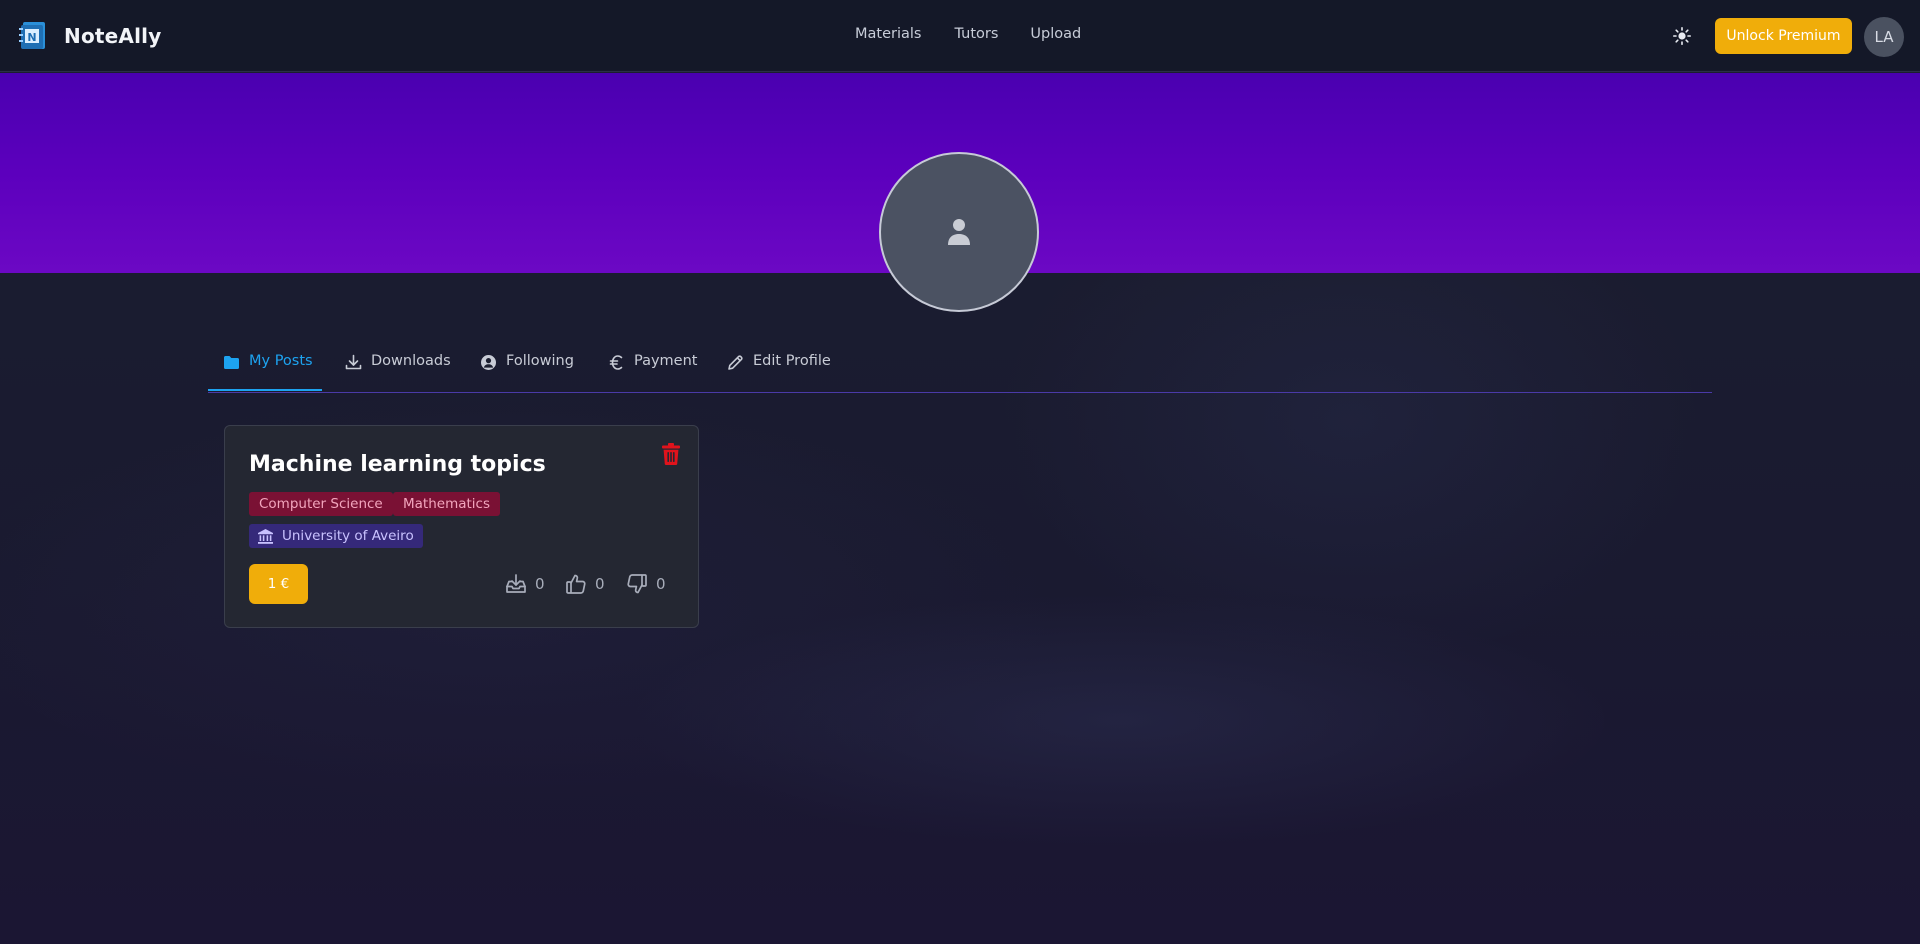  I want to click on tab-following: Following, so click(527, 370).